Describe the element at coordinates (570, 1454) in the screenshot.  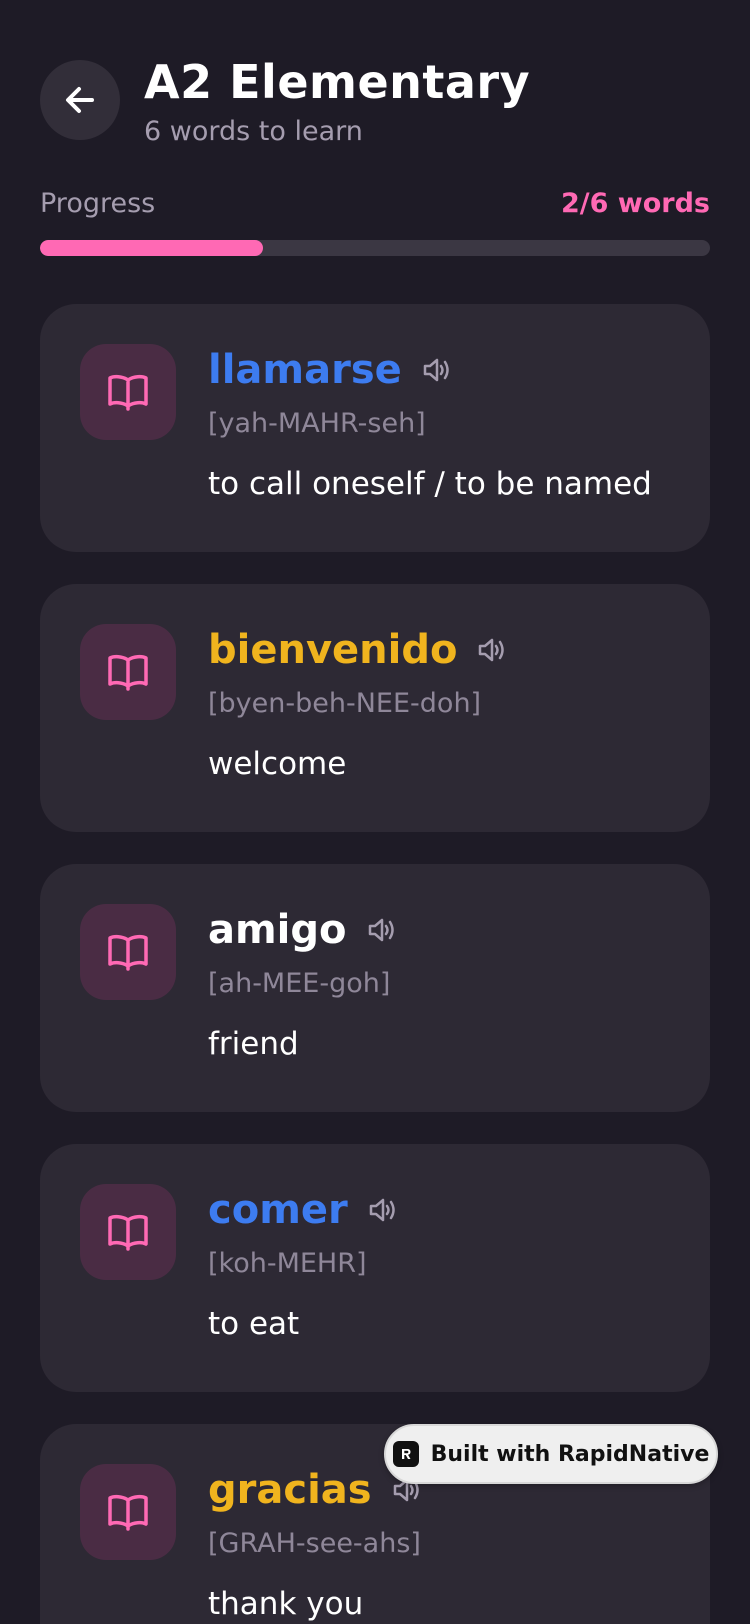
I see `badge-text: Built with RapidNative` at that location.